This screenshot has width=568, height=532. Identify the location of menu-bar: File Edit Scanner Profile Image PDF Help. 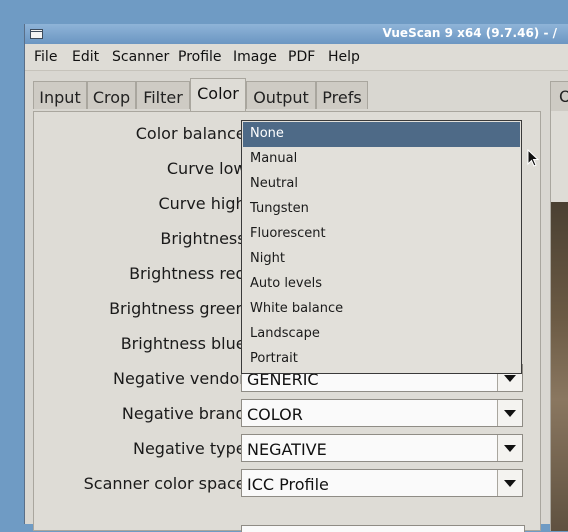
(296, 57).